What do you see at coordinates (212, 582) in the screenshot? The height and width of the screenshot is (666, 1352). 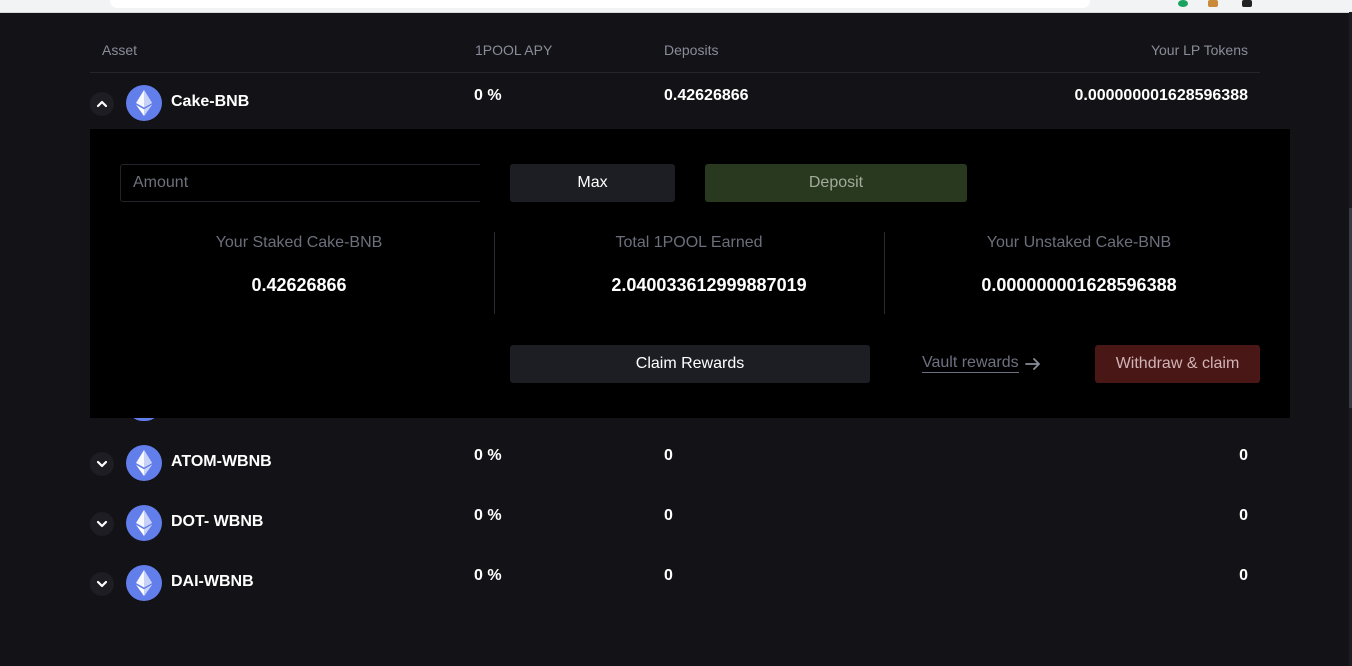 I see `asset-name: DAI-WBNB` at bounding box center [212, 582].